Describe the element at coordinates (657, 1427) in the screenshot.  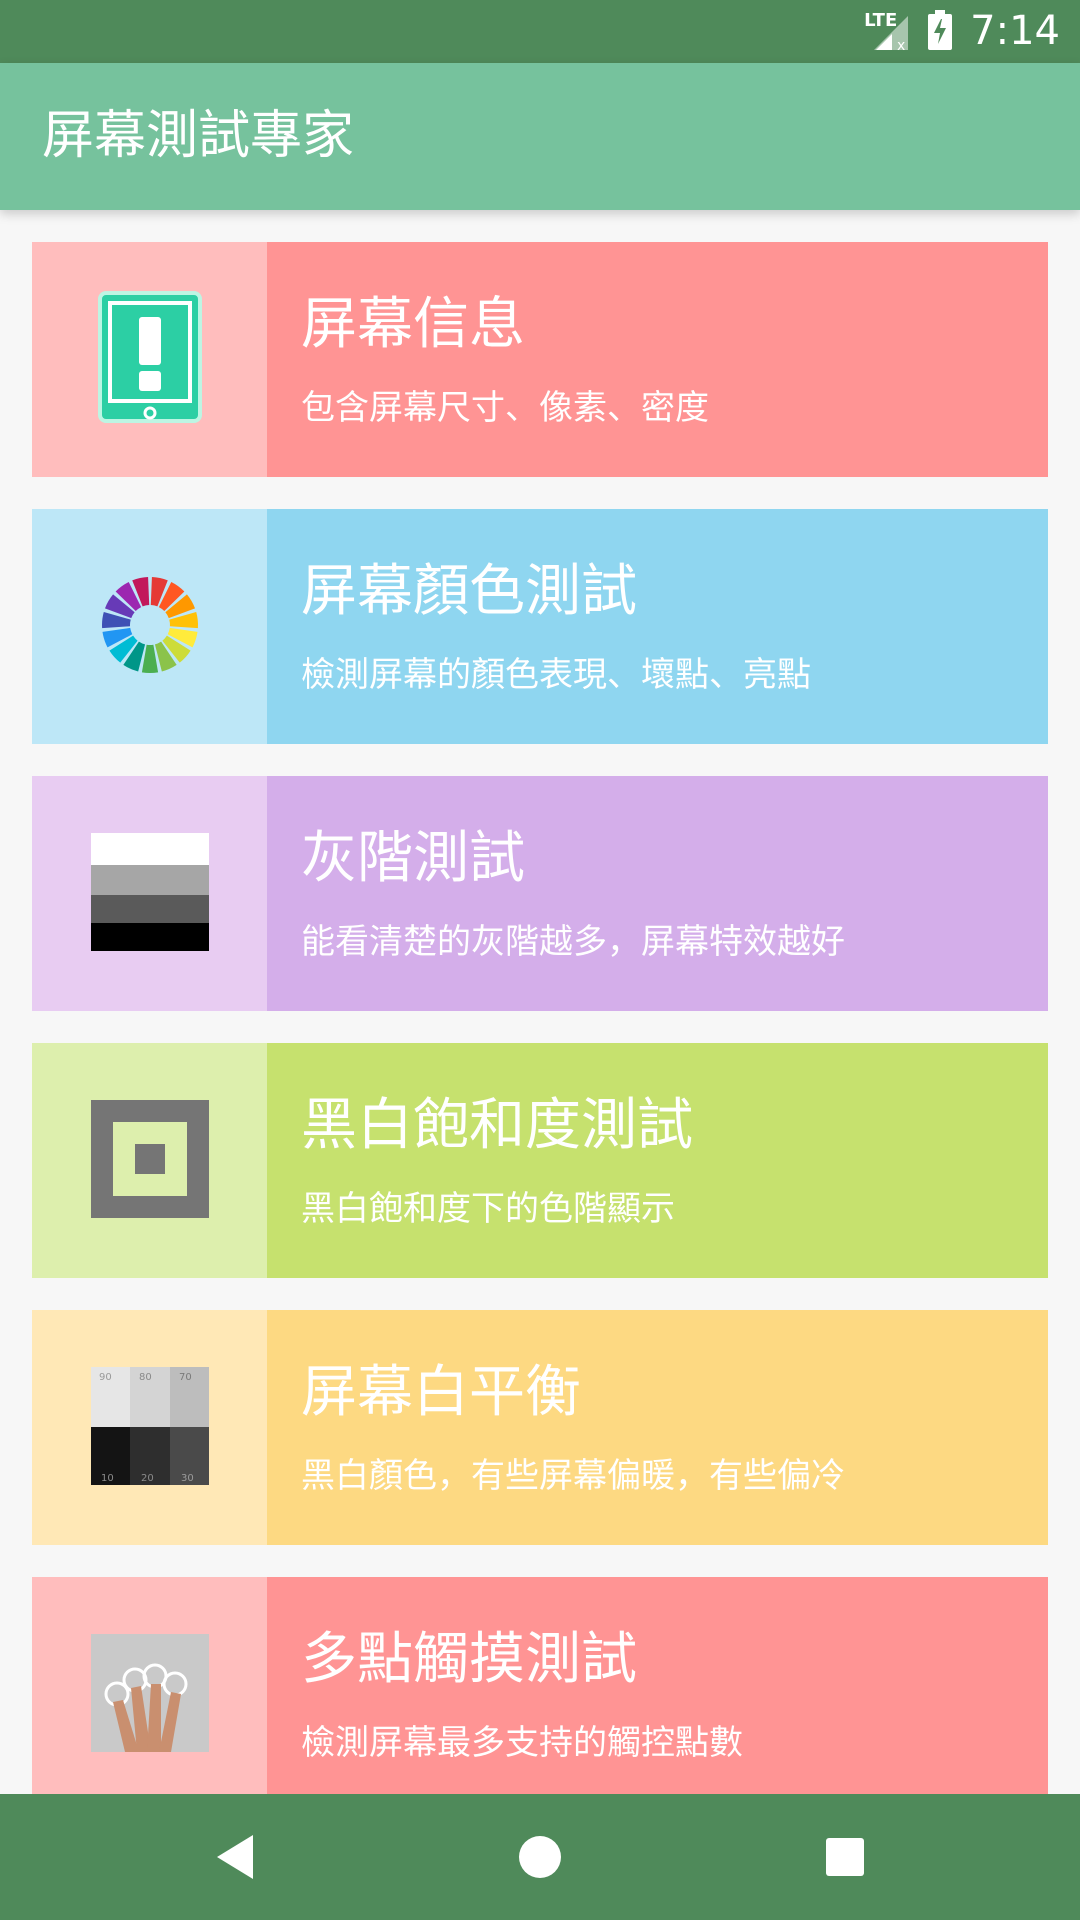
I see `item-text-panel: 屏幕白平衡 黑白顏色，有些屏幕偏暖，有些偏冷` at that location.